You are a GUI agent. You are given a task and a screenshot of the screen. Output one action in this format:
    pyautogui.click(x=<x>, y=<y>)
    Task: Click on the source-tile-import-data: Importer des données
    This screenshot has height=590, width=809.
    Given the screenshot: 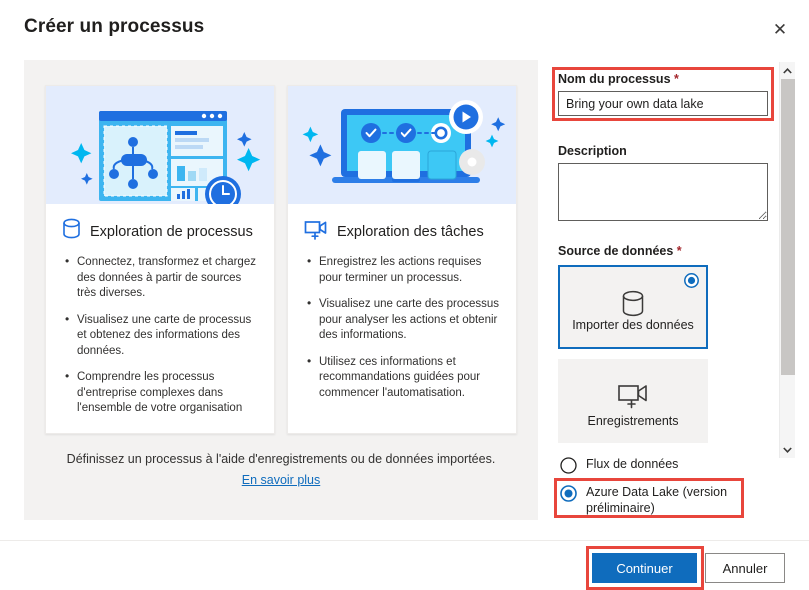 What is the action you would take?
    pyautogui.click(x=633, y=307)
    